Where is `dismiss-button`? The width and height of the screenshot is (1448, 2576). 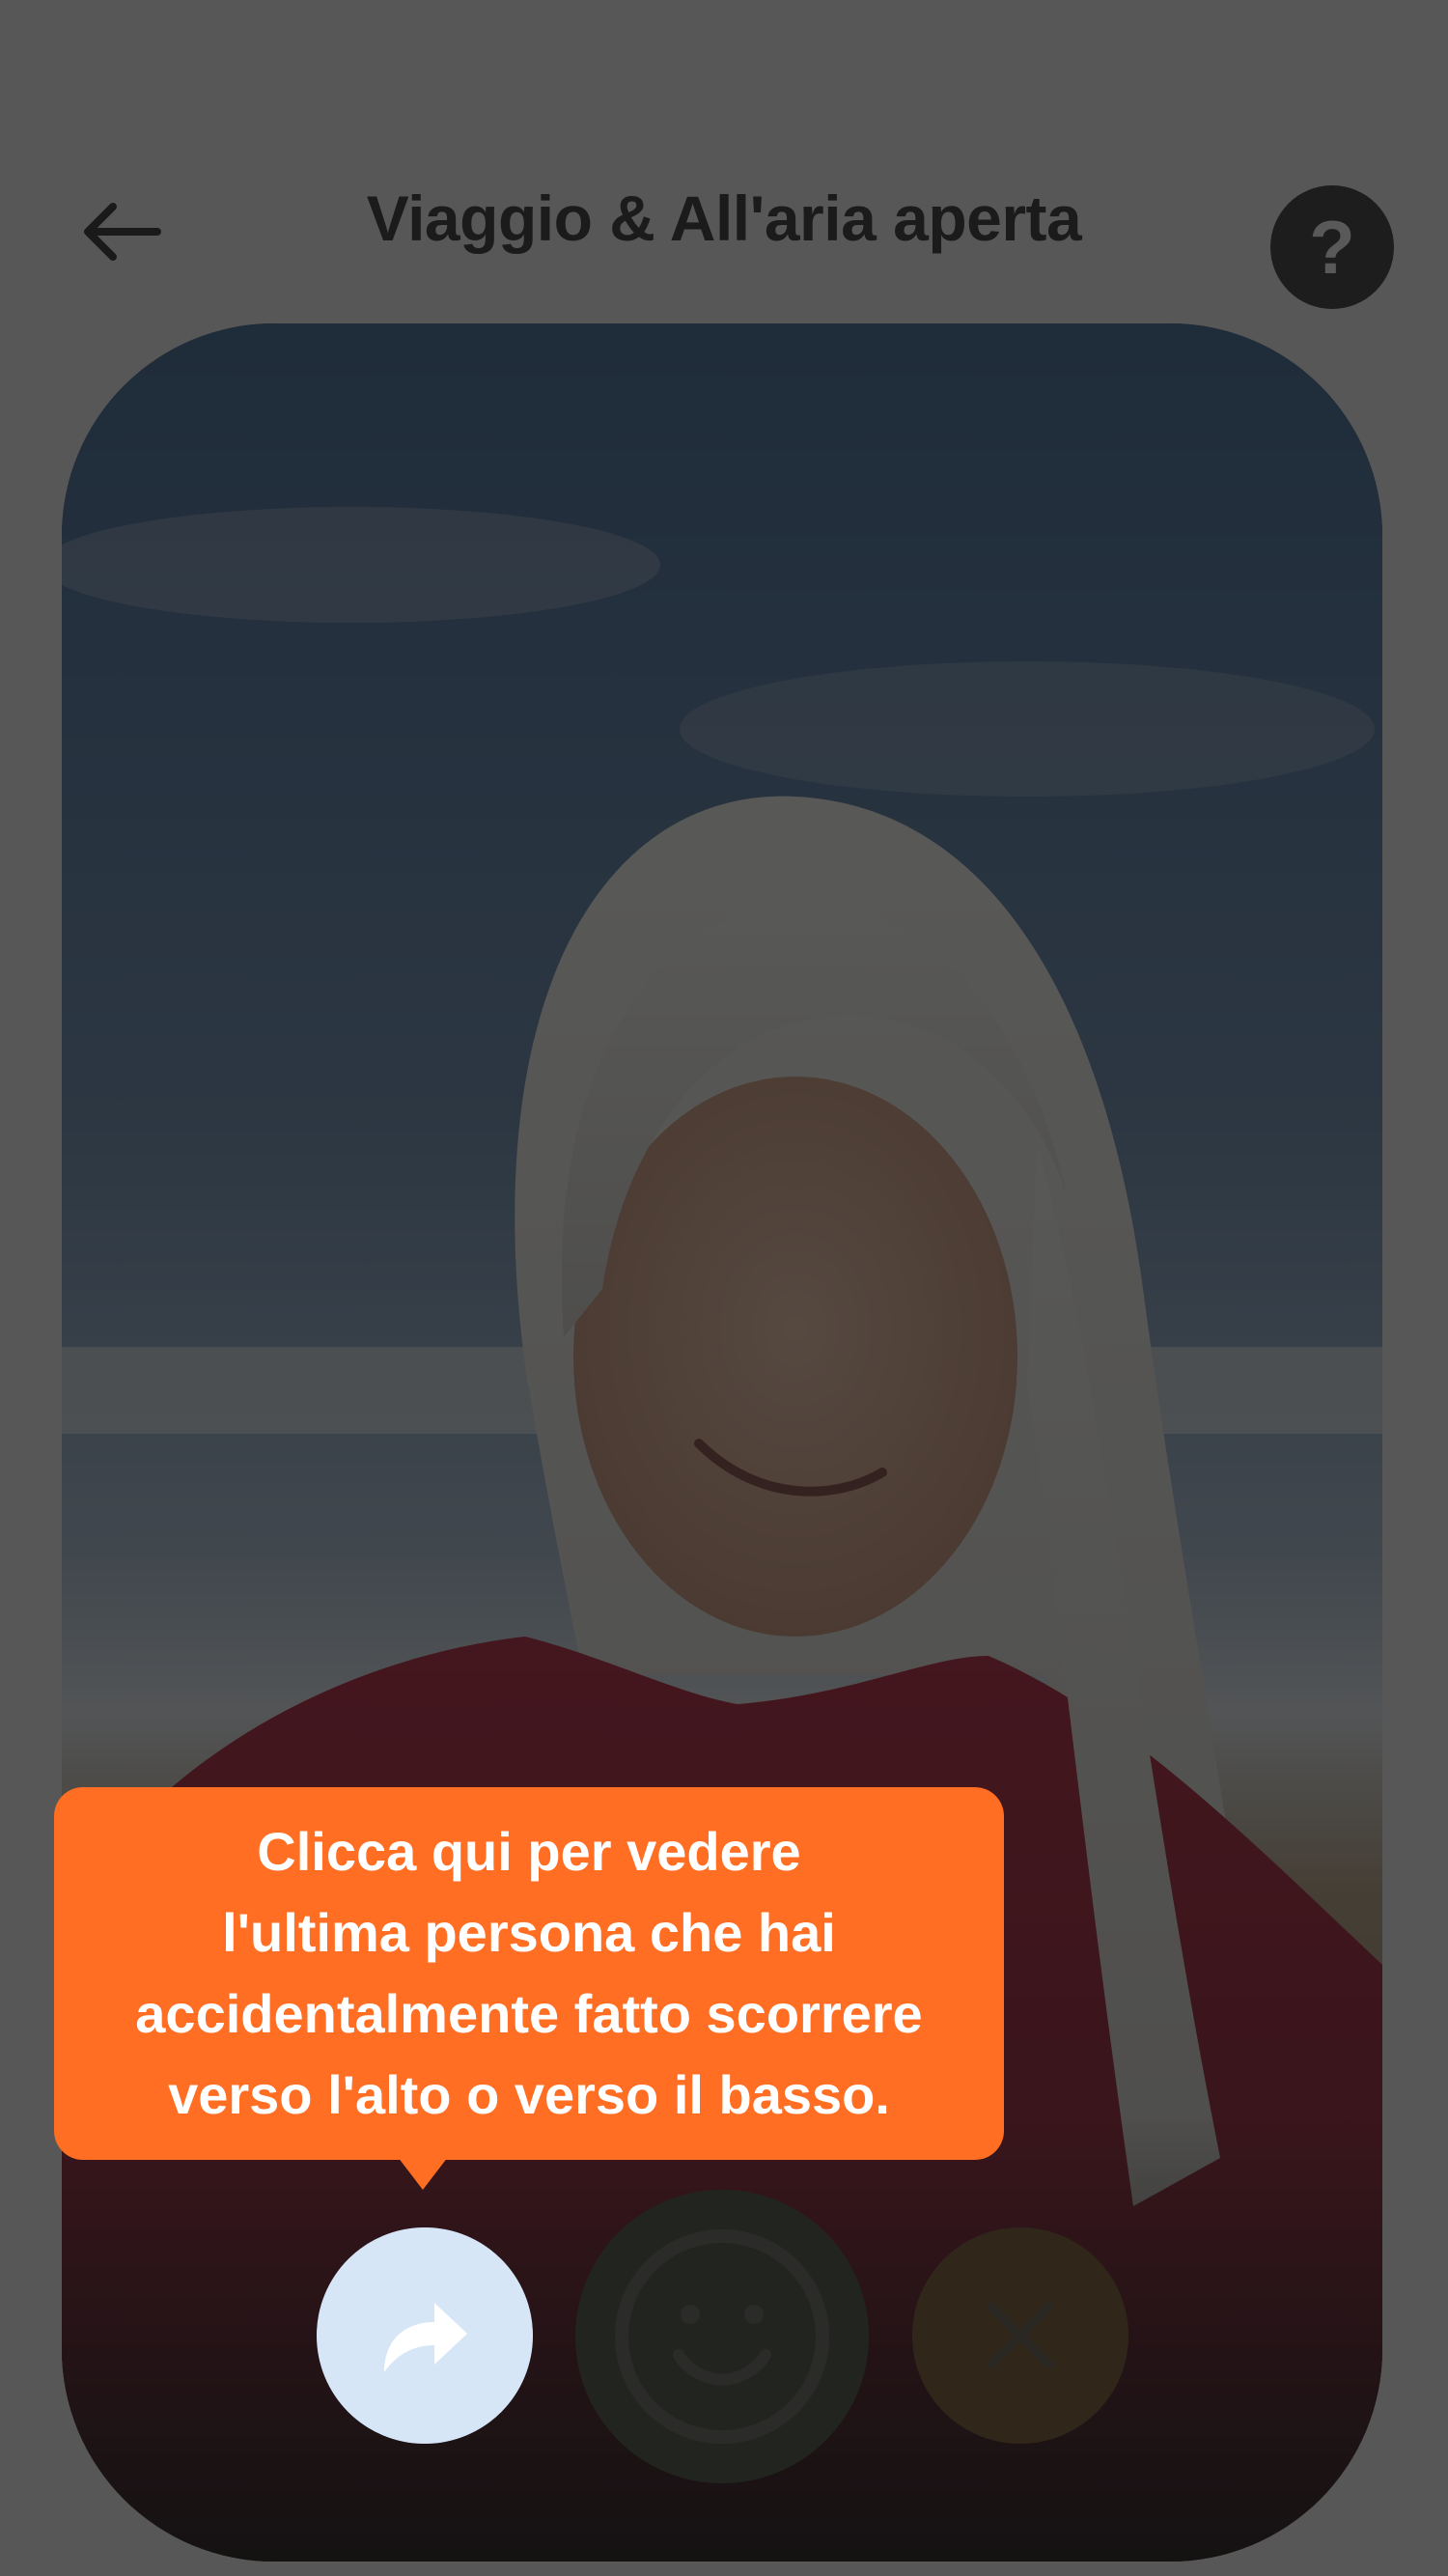
dismiss-button is located at coordinates (1020, 2336).